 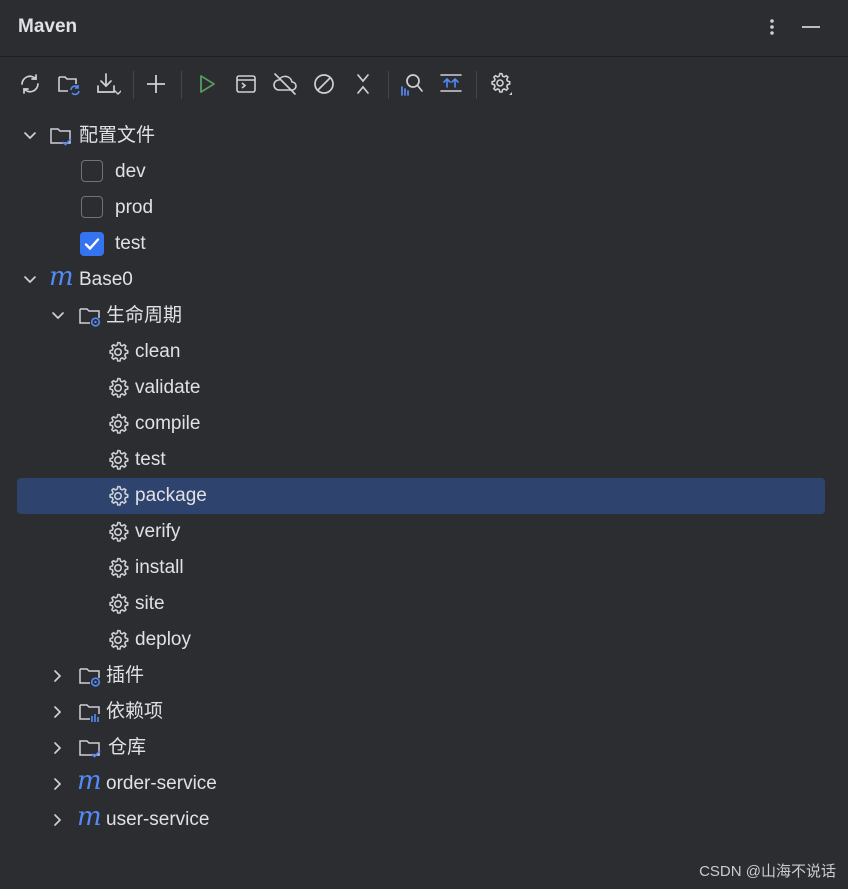 I want to click on tree-node-label: 配置文件, so click(x=117, y=135).